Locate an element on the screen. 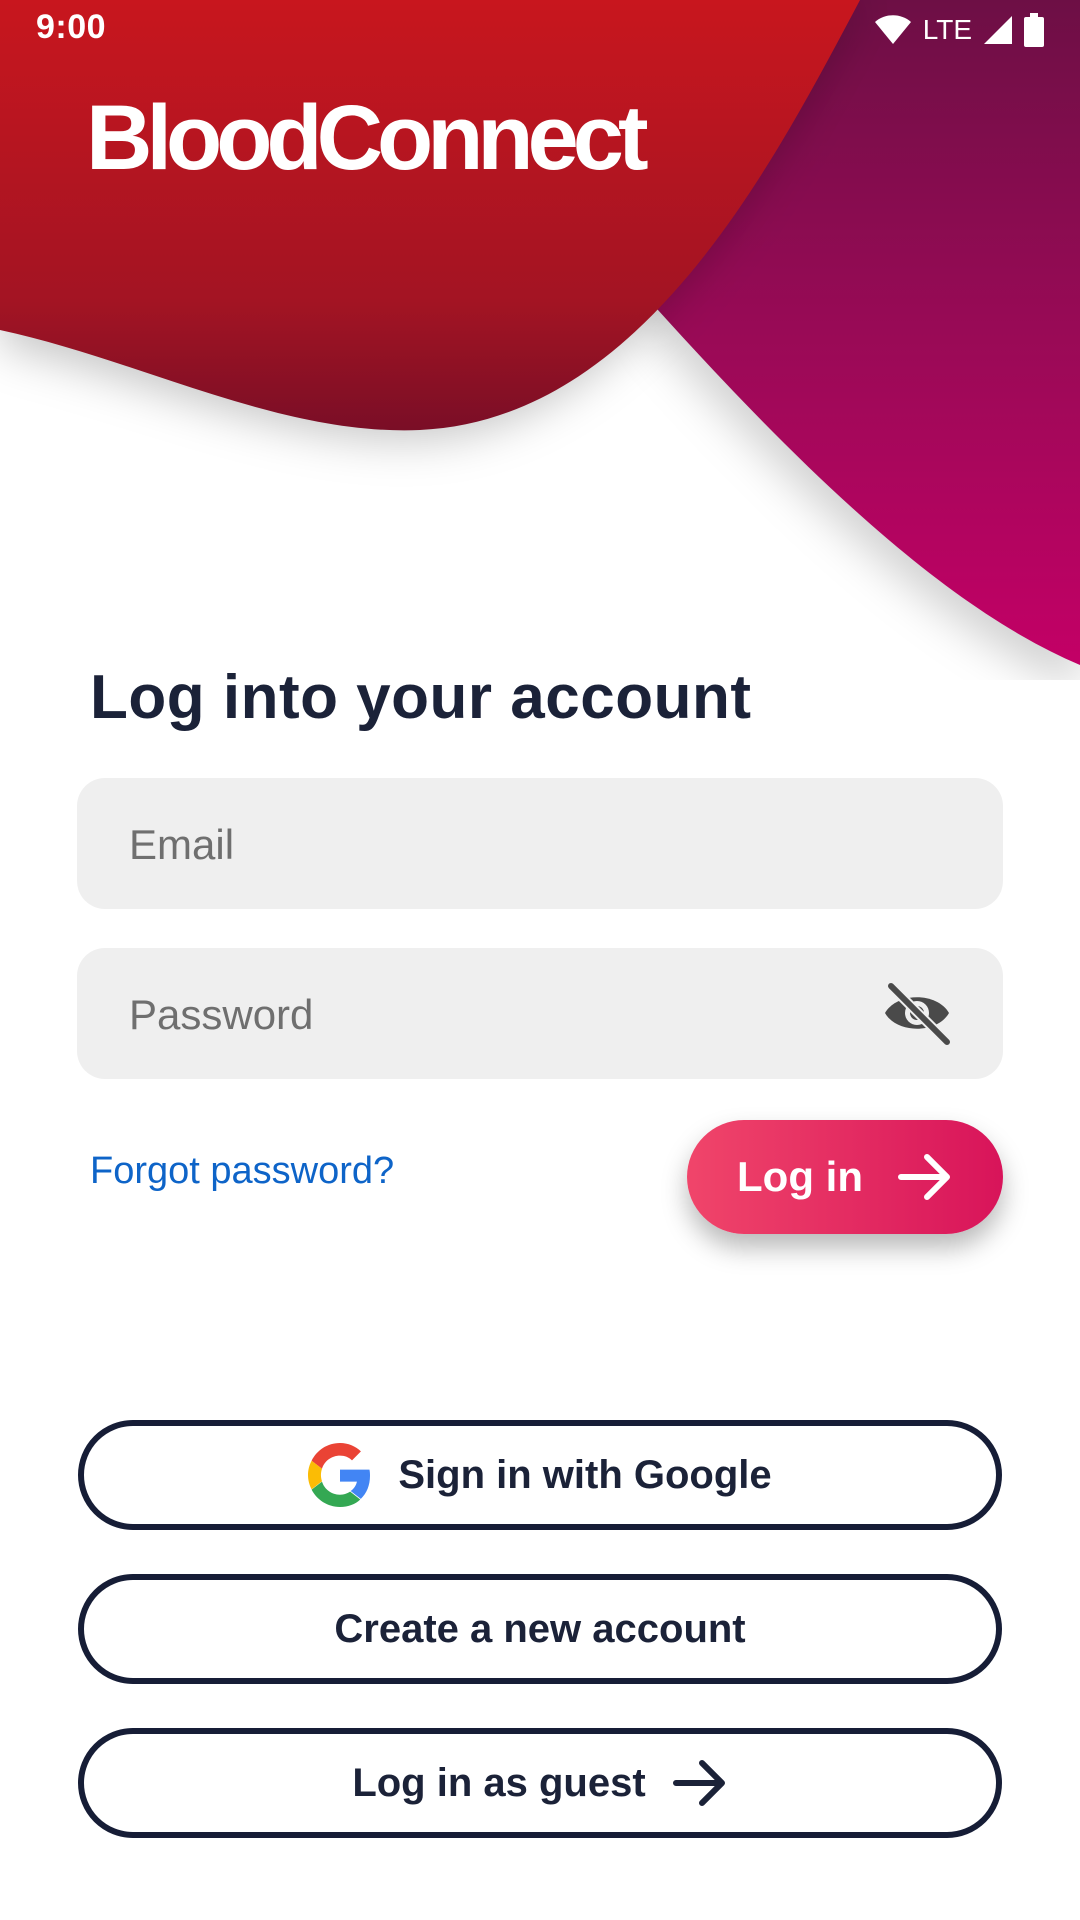 Image resolution: width=1080 pixels, height=1920 pixels. password-field-container is located at coordinates (540, 1014).